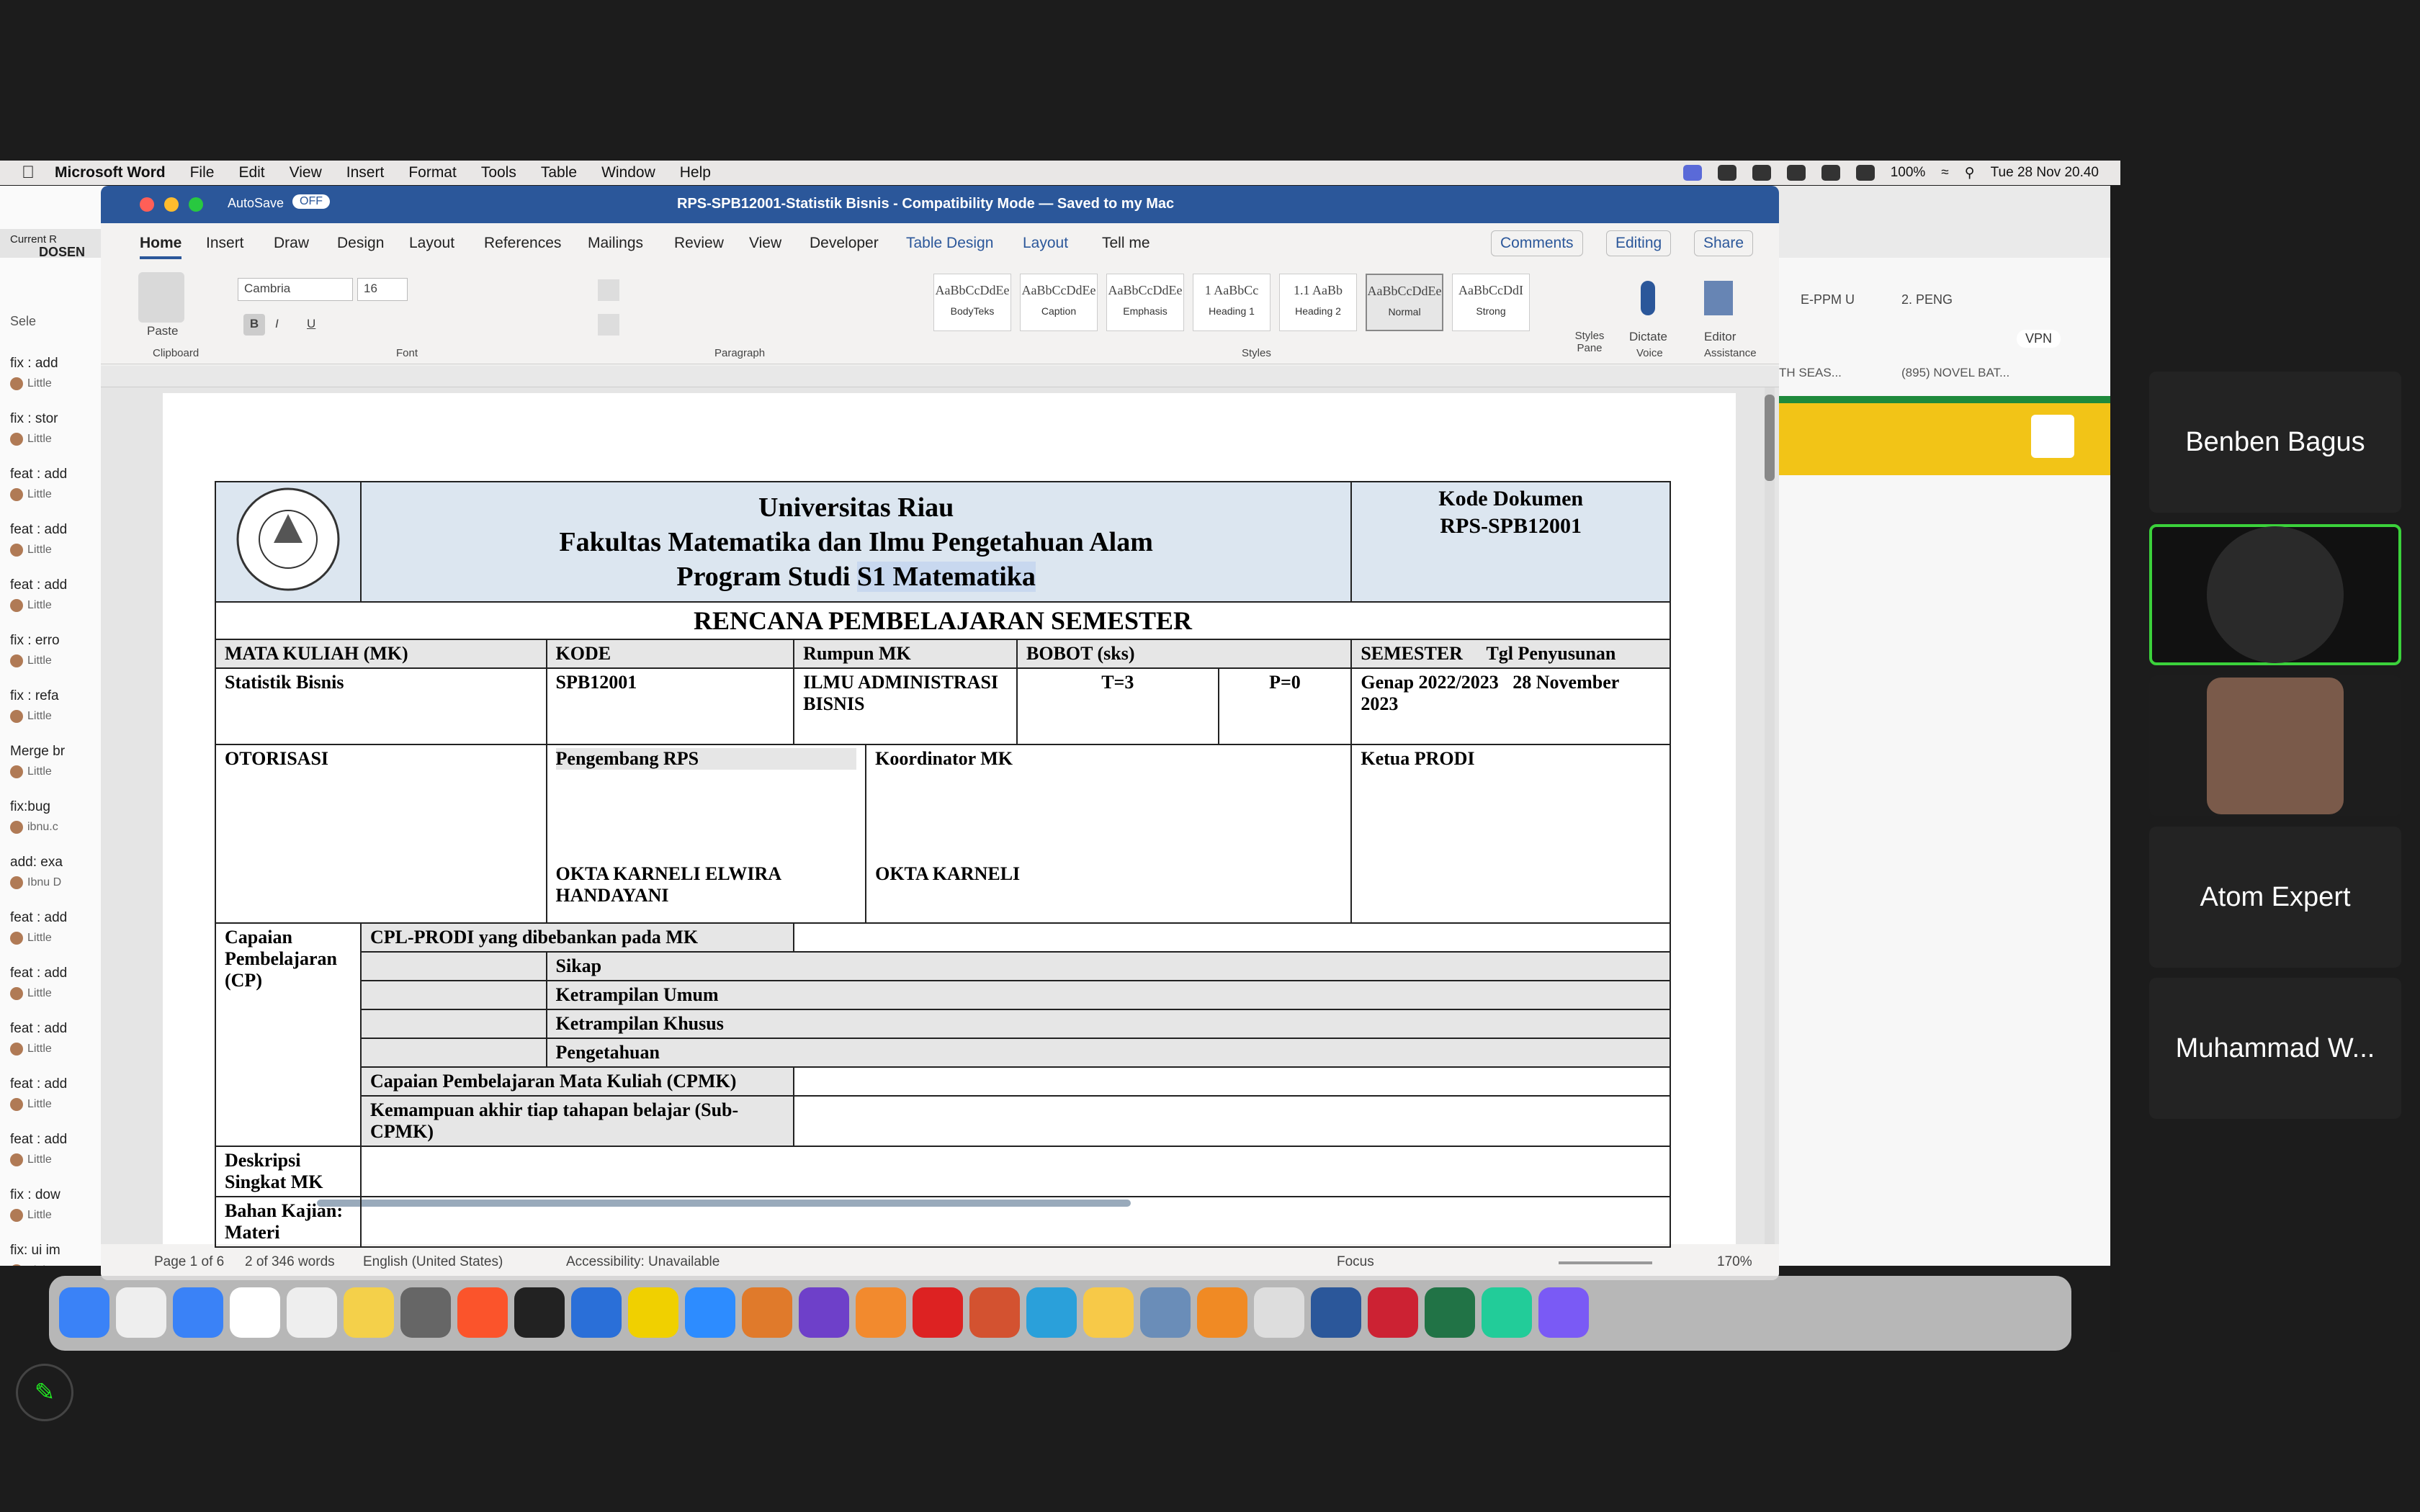 The height and width of the screenshot is (1512, 2420). Describe the element at coordinates (1059, 302) in the screenshot. I see `style-caption: AaBbCcDdEe Caption` at that location.